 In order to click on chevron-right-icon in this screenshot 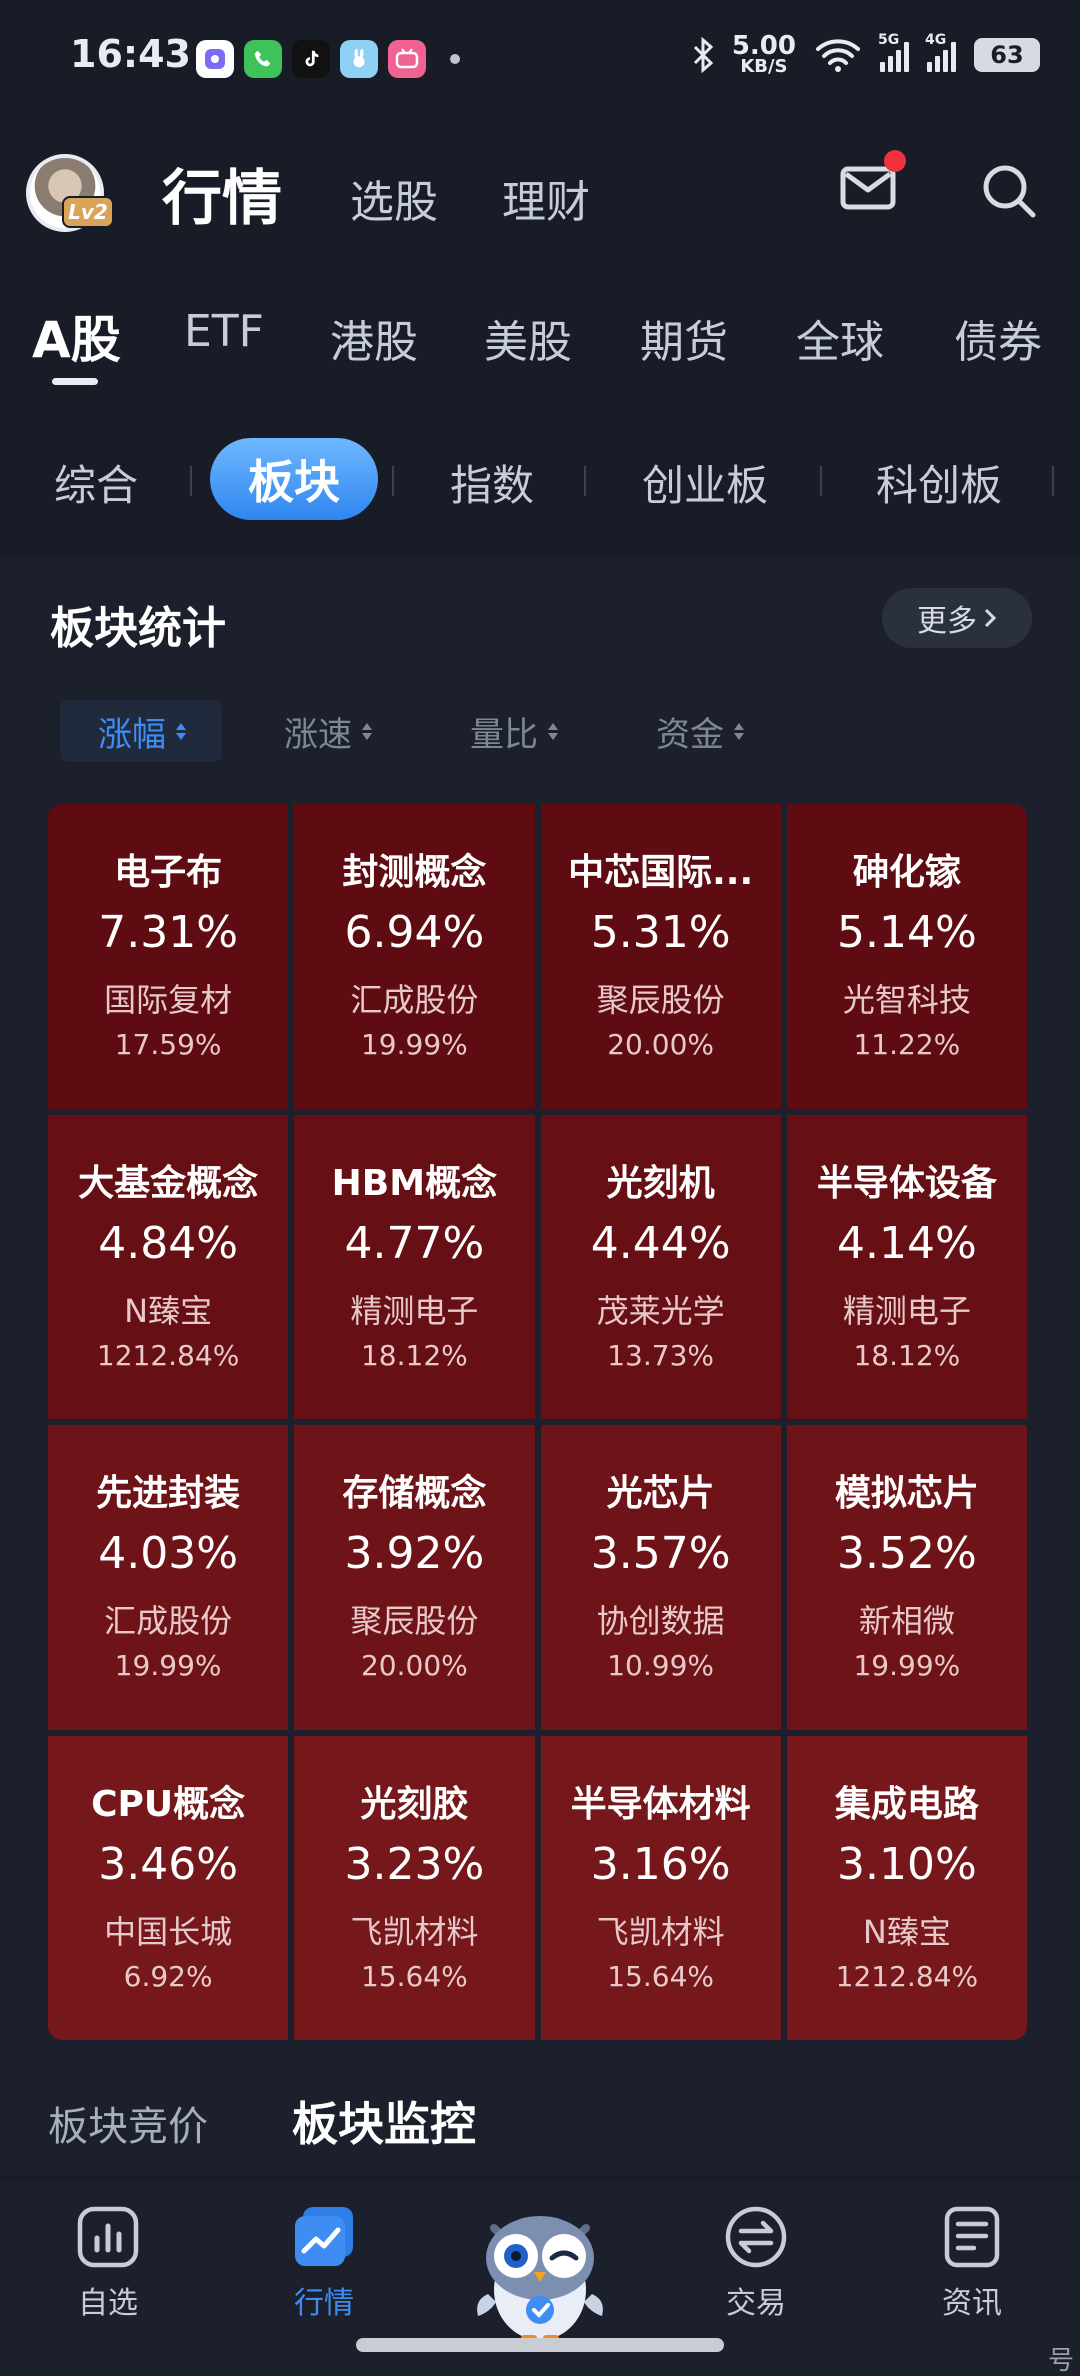, I will do `click(990, 618)`.